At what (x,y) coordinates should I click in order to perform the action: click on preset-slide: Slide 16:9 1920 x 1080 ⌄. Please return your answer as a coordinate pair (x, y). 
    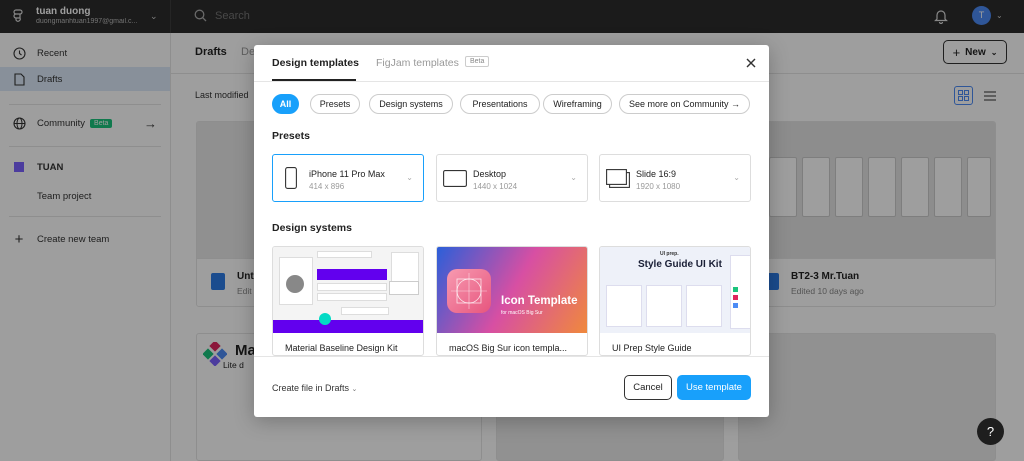
    Looking at the image, I should click on (675, 178).